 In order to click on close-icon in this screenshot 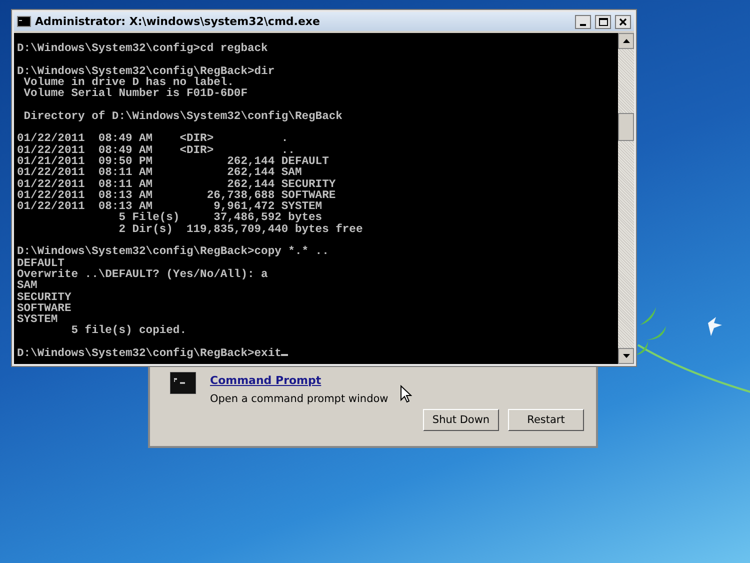, I will do `click(623, 22)`.